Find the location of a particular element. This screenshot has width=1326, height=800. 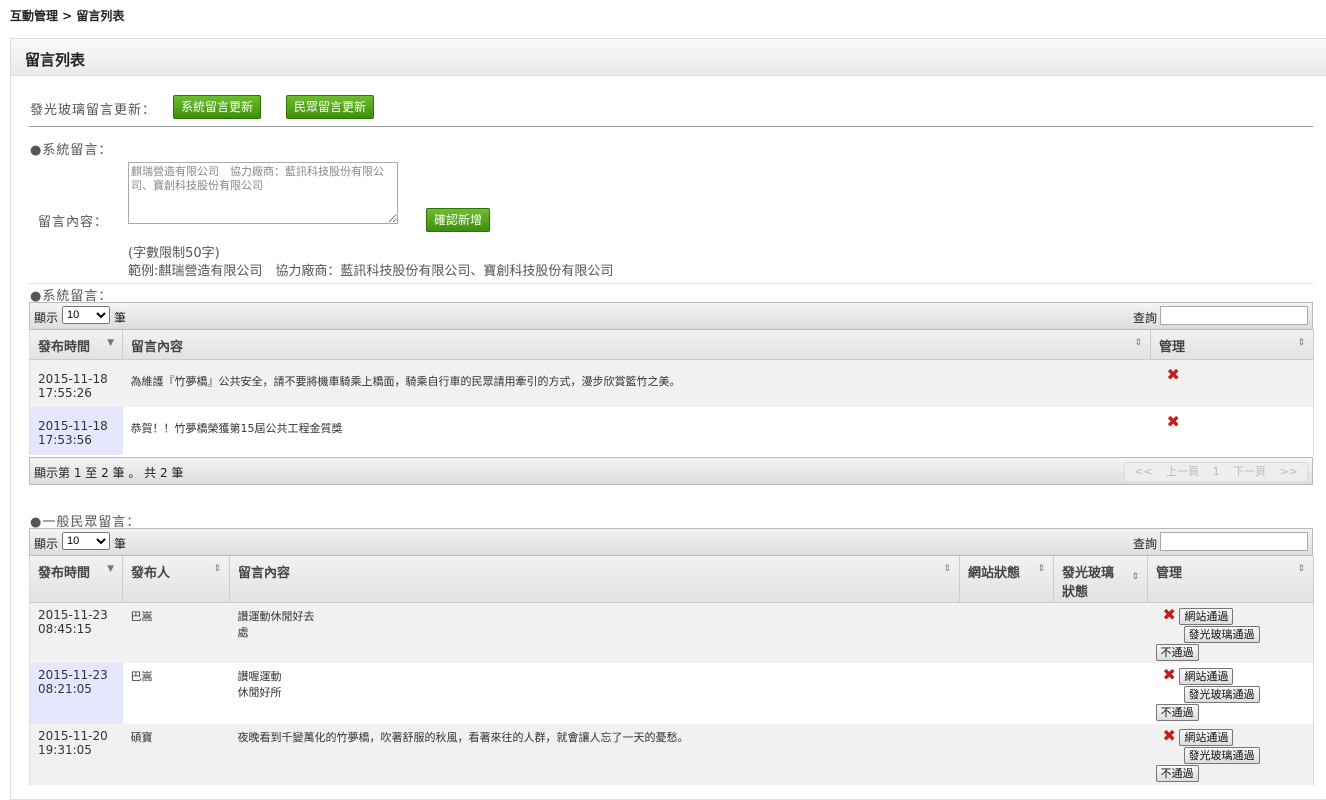

panel-title: 留言列表 is located at coordinates (55, 60).